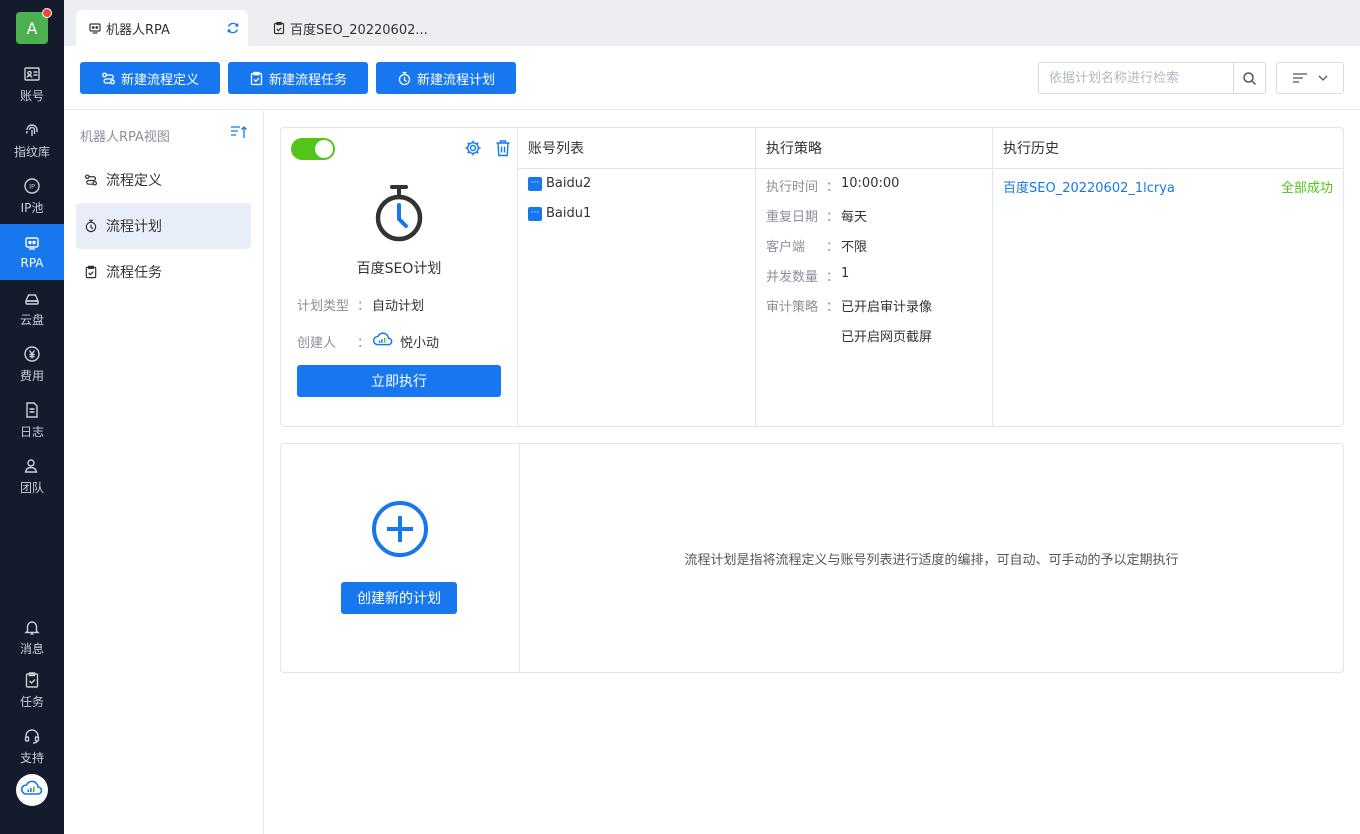 Image resolution: width=1360 pixels, height=834 pixels. What do you see at coordinates (849, 305) in the screenshot?
I see `strategy-row: 审计策略 ：已开启审计录像` at bounding box center [849, 305].